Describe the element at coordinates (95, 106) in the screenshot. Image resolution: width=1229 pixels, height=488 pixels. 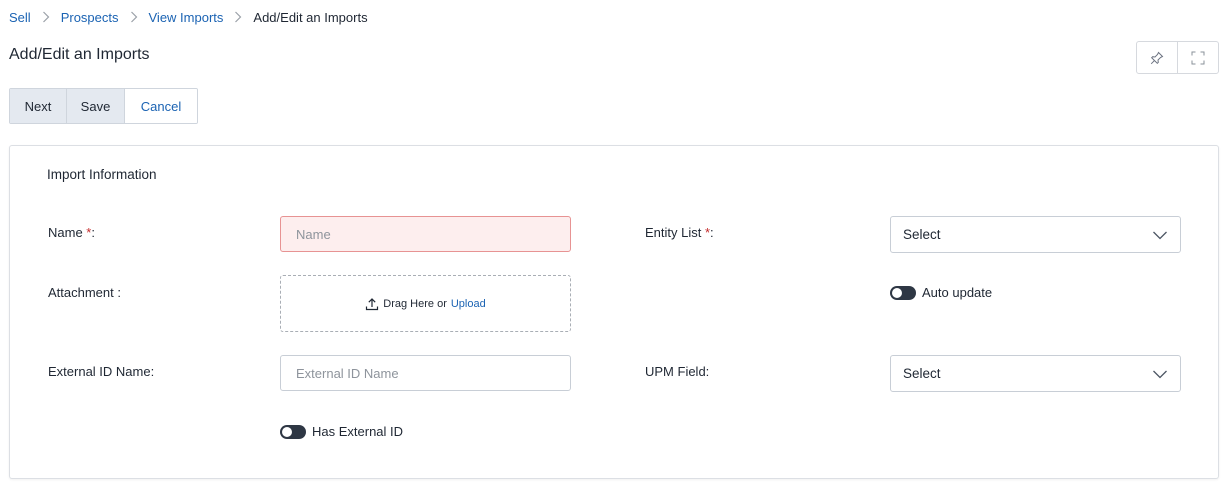
I see `save-button: Save` at that location.